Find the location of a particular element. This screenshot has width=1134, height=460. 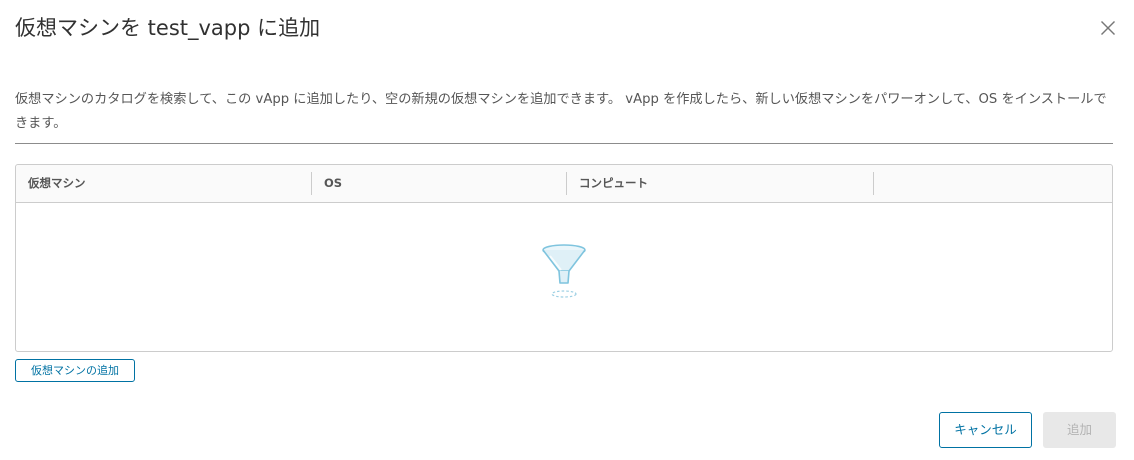

column-header-extra is located at coordinates (993, 183).